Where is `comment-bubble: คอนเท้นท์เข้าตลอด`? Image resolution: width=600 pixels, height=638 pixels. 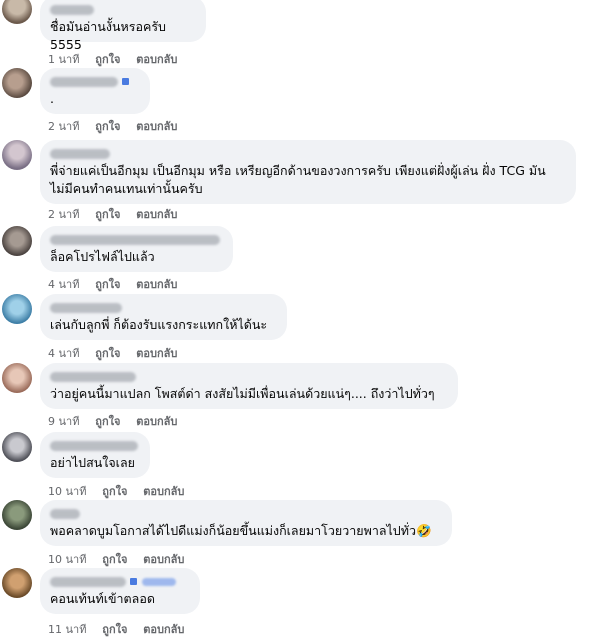
comment-bubble: คอนเท้นท์เข้าตลอด is located at coordinates (120, 591).